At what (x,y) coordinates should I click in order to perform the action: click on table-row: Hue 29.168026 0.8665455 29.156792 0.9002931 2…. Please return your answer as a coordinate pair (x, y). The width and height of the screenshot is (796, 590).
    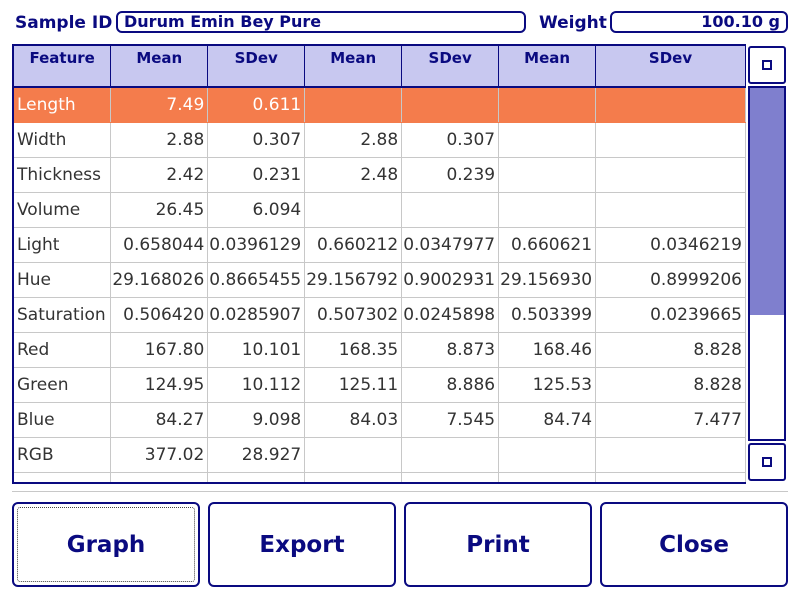
    Looking at the image, I should click on (380, 280).